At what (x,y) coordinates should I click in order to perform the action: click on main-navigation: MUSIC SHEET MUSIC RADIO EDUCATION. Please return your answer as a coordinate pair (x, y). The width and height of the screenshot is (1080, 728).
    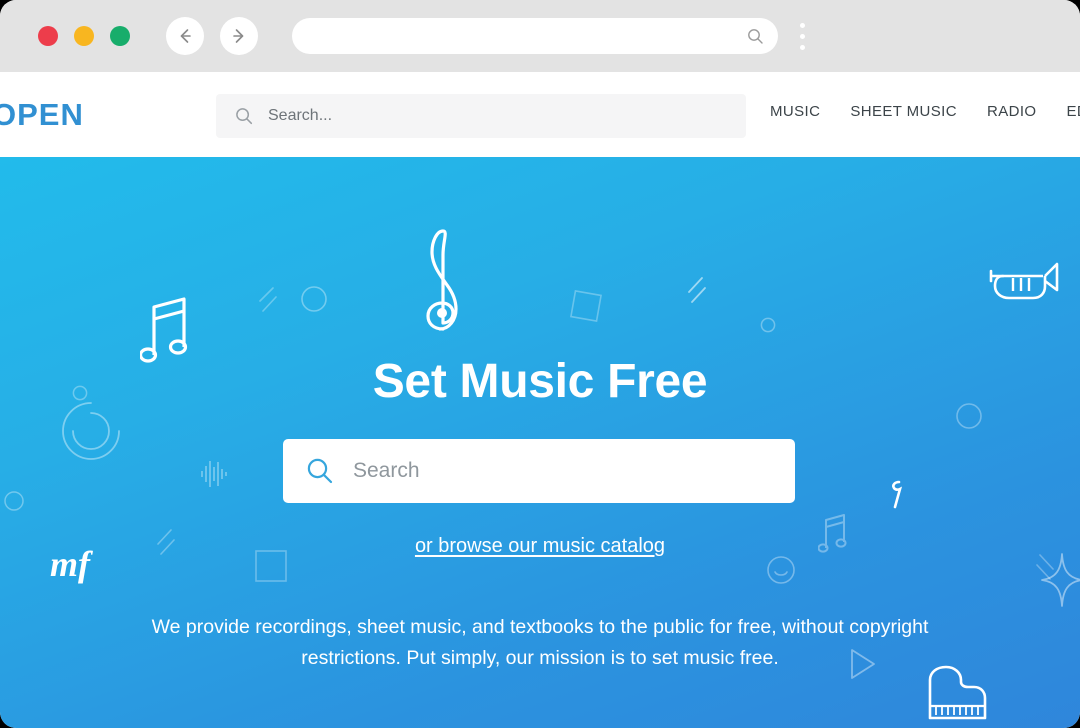
    Looking at the image, I should click on (925, 111).